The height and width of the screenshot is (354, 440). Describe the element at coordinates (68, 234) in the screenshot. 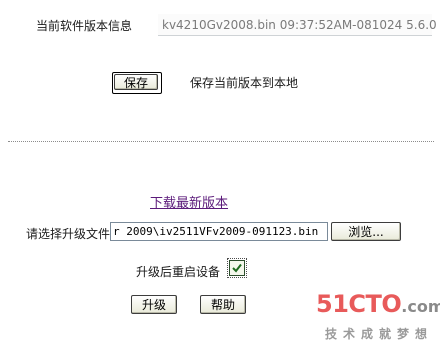

I see `upgrade-file-label: 请选择升级文件` at that location.